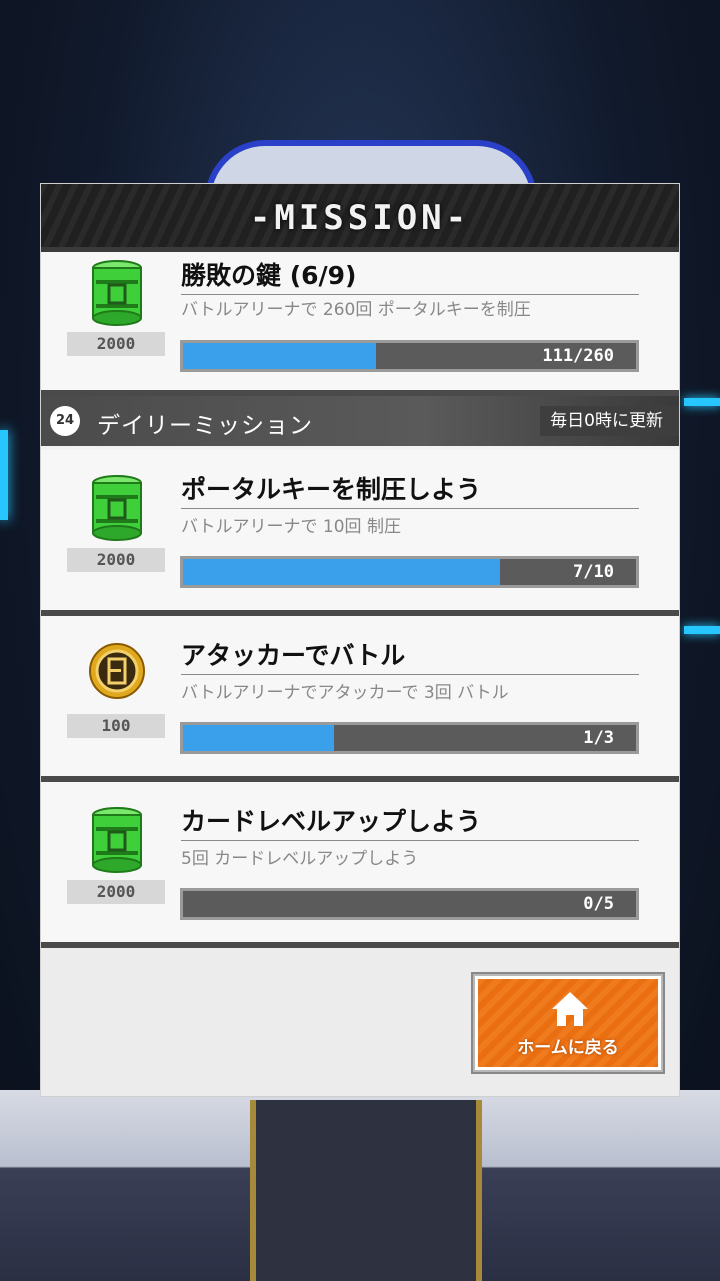 This screenshot has height=1281, width=720. I want to click on mission-description: 5回 カードレベルアップしよう, so click(300, 859).